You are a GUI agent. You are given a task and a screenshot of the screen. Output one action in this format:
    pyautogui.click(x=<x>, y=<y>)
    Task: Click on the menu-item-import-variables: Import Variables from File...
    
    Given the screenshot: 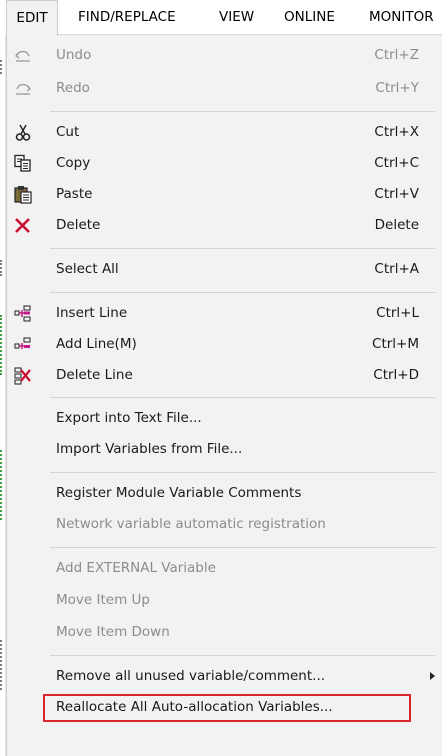 What is the action you would take?
    pyautogui.click(x=224, y=449)
    